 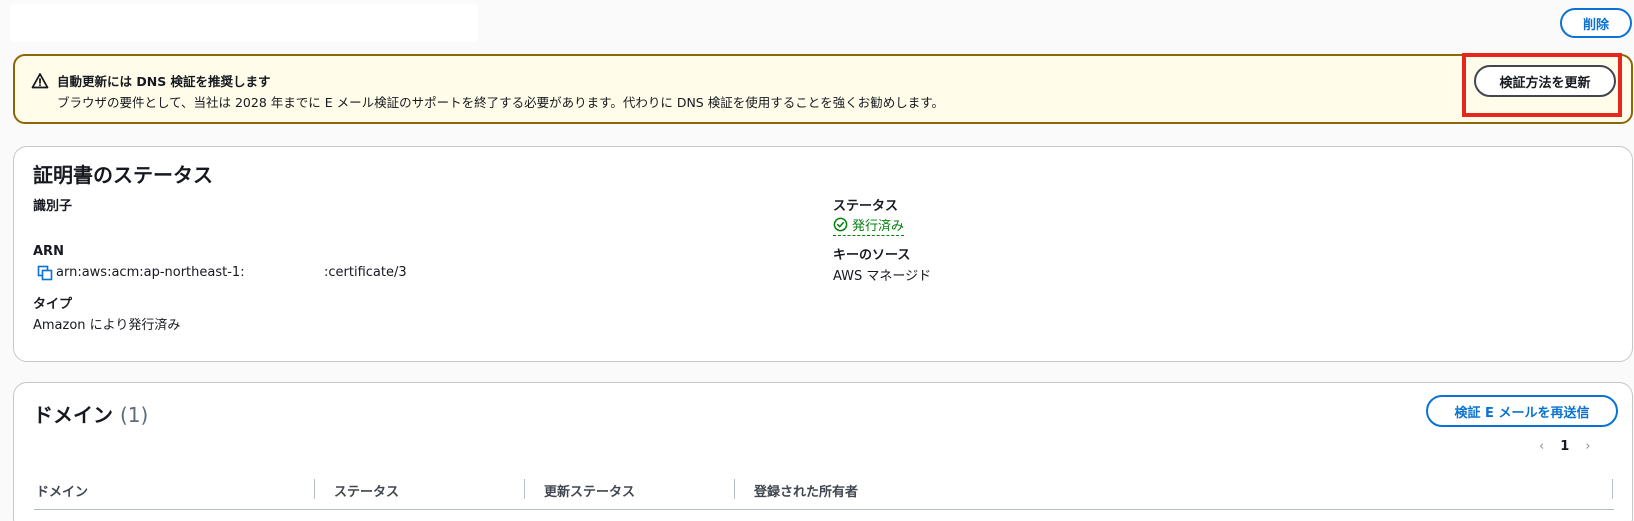 I want to click on check-circle-icon, so click(x=840, y=224).